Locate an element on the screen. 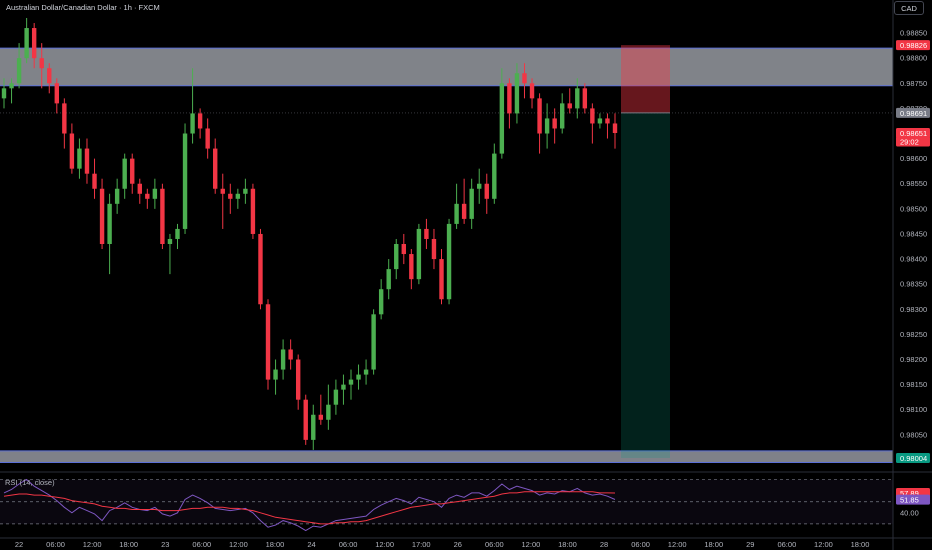  time-tick-label: 17:00 is located at coordinates (421, 544).